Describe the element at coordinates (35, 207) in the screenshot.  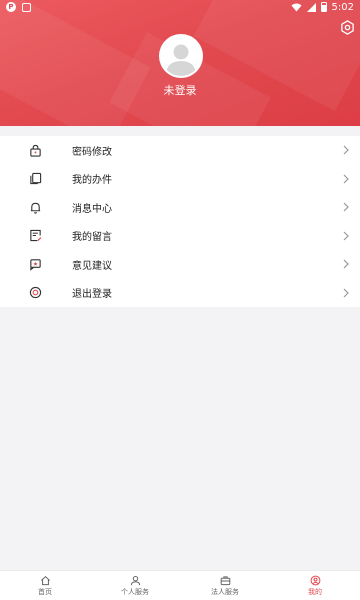
I see `bell-icon` at that location.